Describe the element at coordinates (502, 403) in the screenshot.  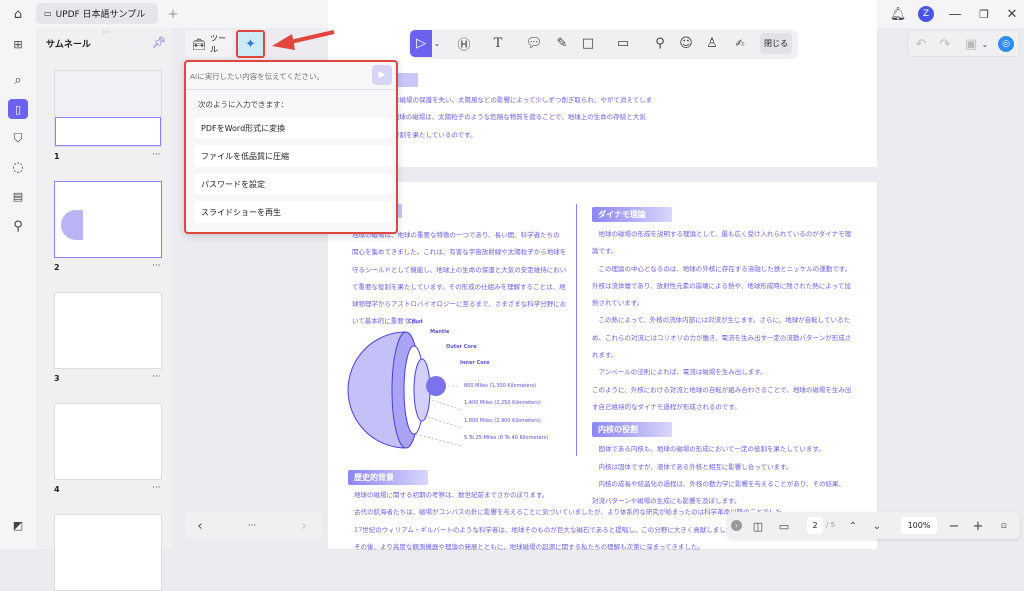
I see `label-depth: 1,400 Miles (2,250 Kilometers)` at that location.